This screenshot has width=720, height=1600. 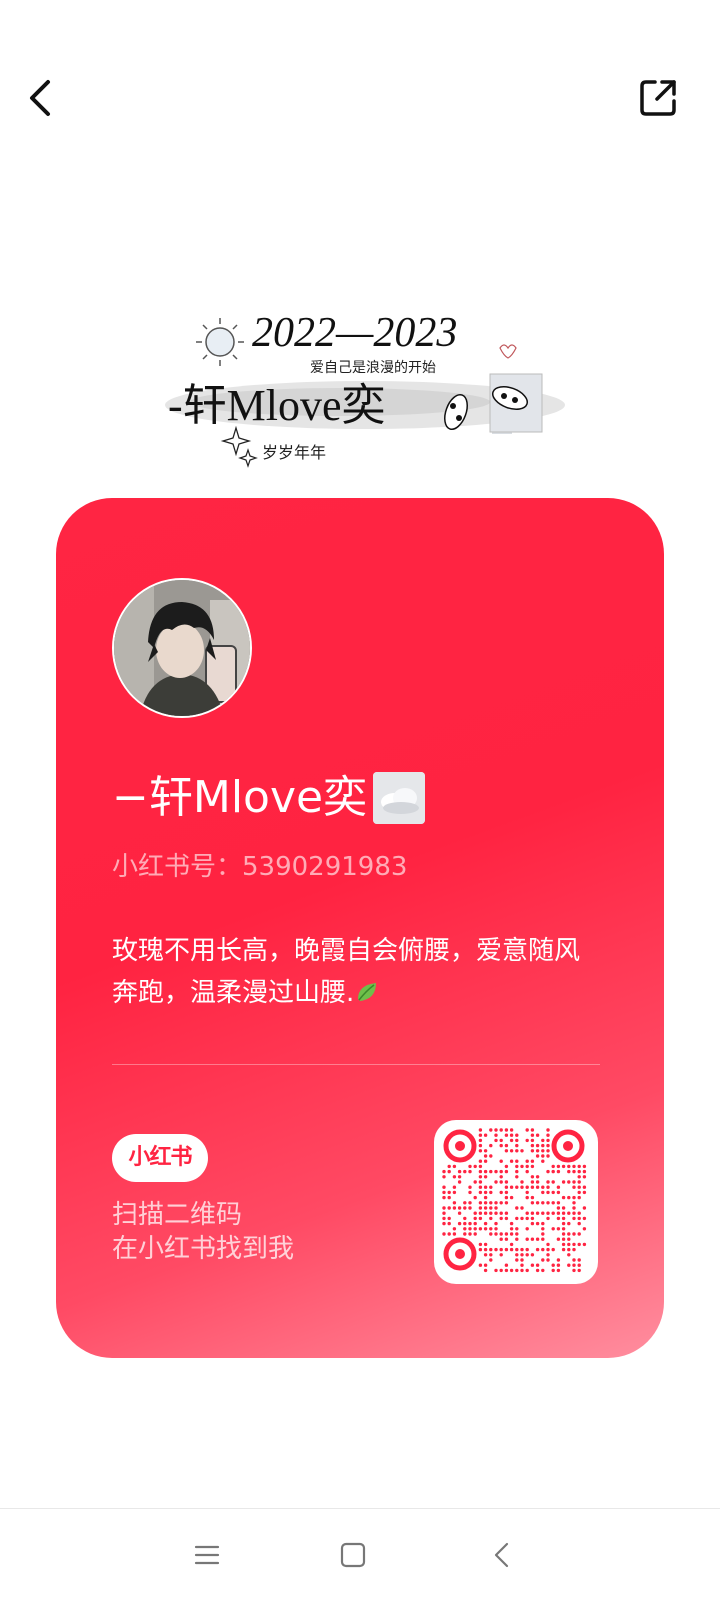 What do you see at coordinates (277, 405) in the screenshot?
I see `banner-name: -轩Mlove奕` at bounding box center [277, 405].